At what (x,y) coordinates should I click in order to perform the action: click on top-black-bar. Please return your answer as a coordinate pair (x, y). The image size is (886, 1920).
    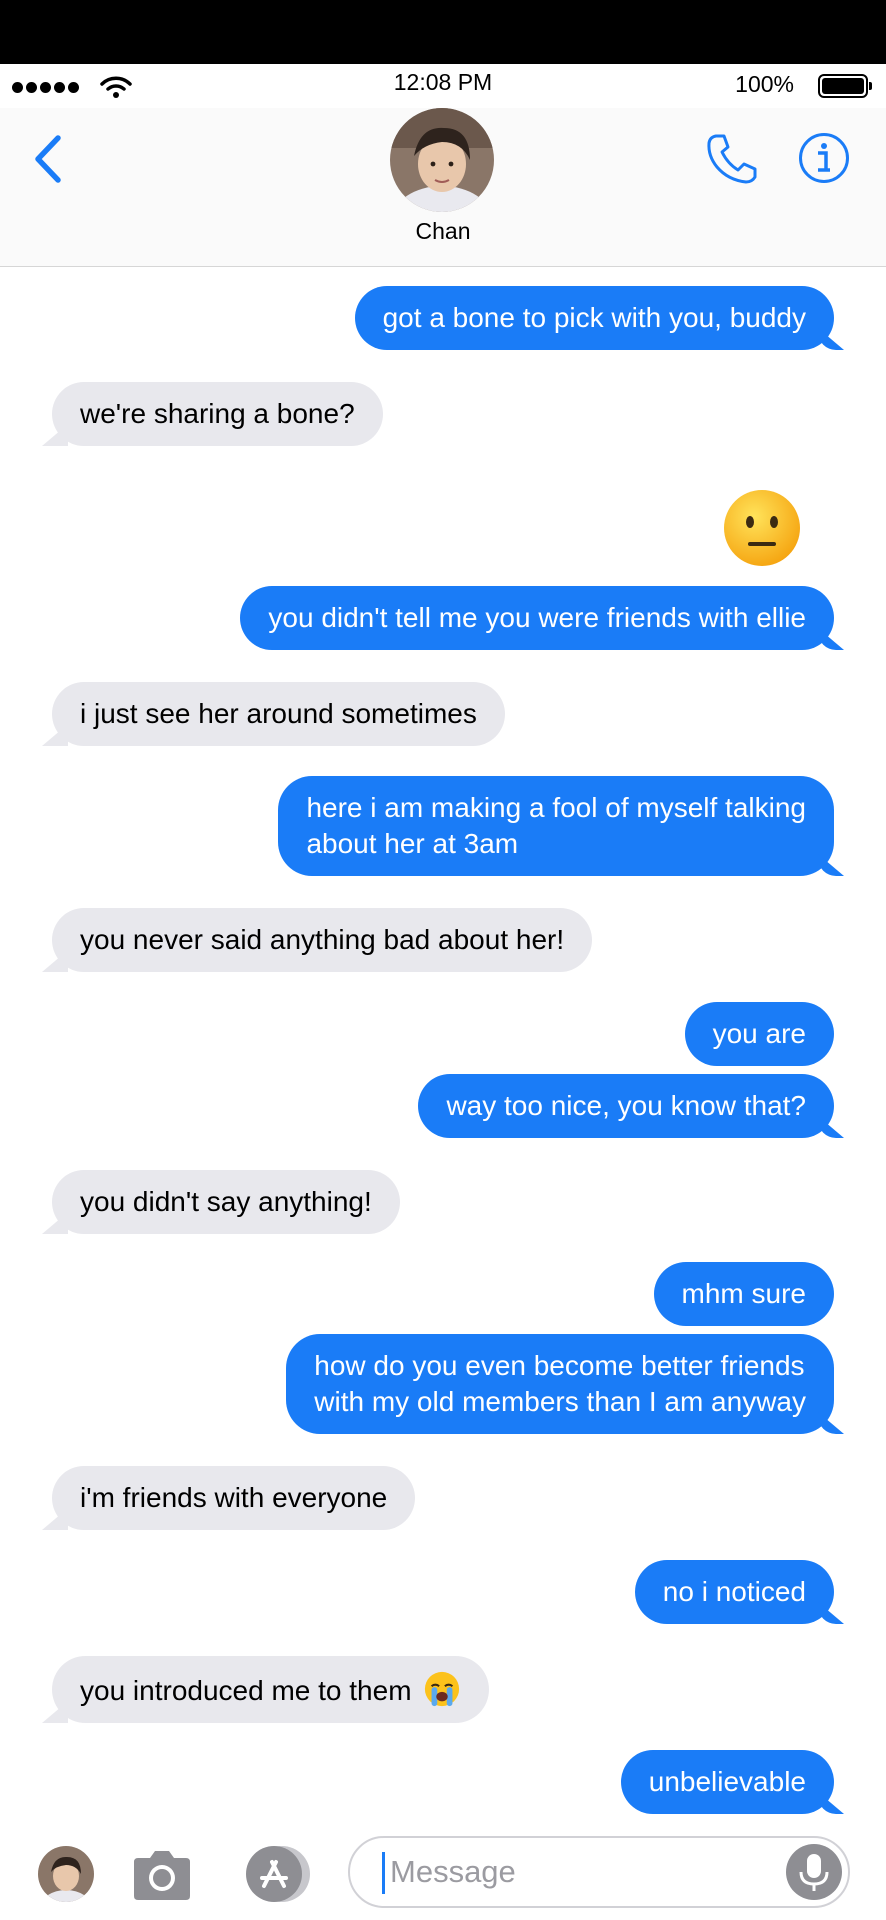
    Looking at the image, I should click on (443, 32).